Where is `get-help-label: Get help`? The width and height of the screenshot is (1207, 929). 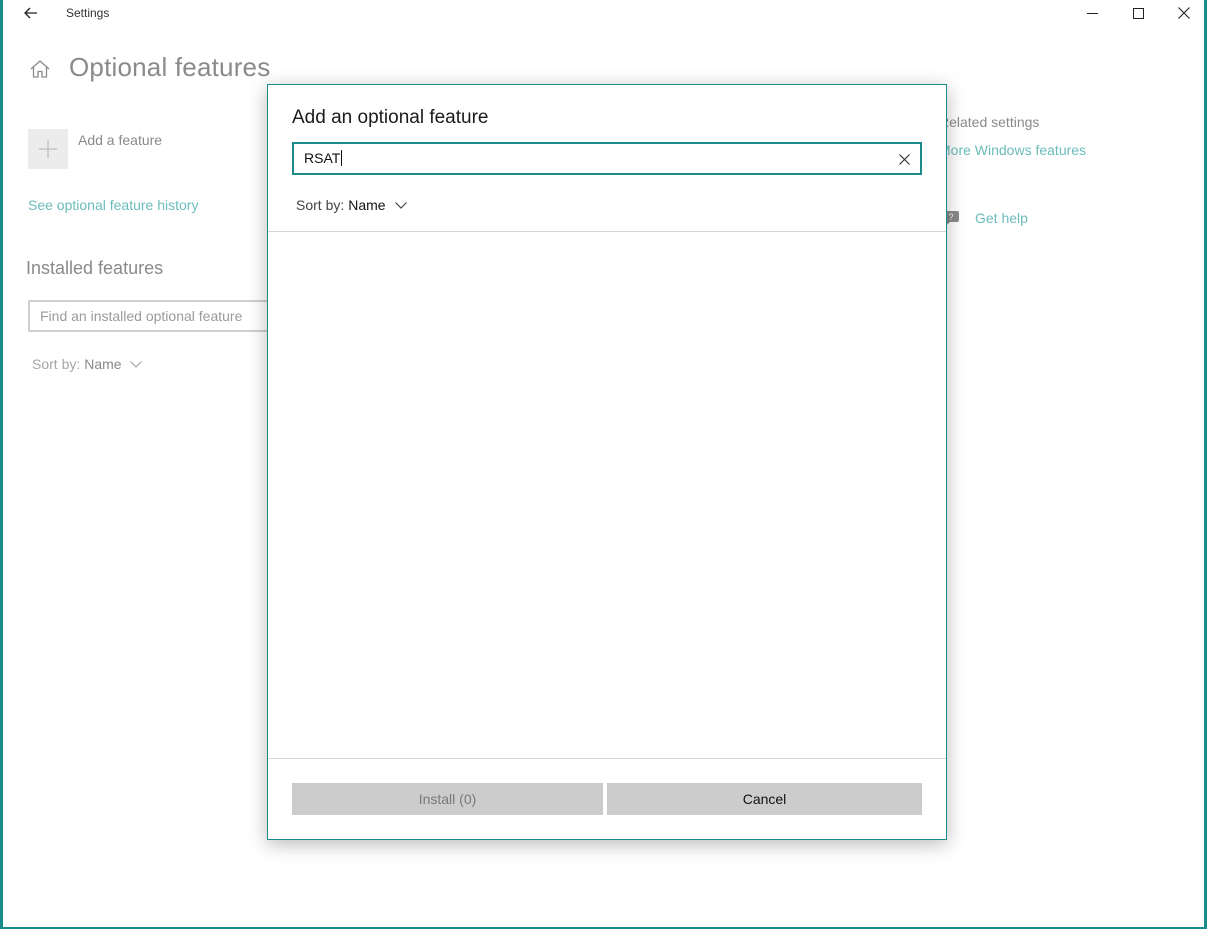 get-help-label: Get help is located at coordinates (1001, 218).